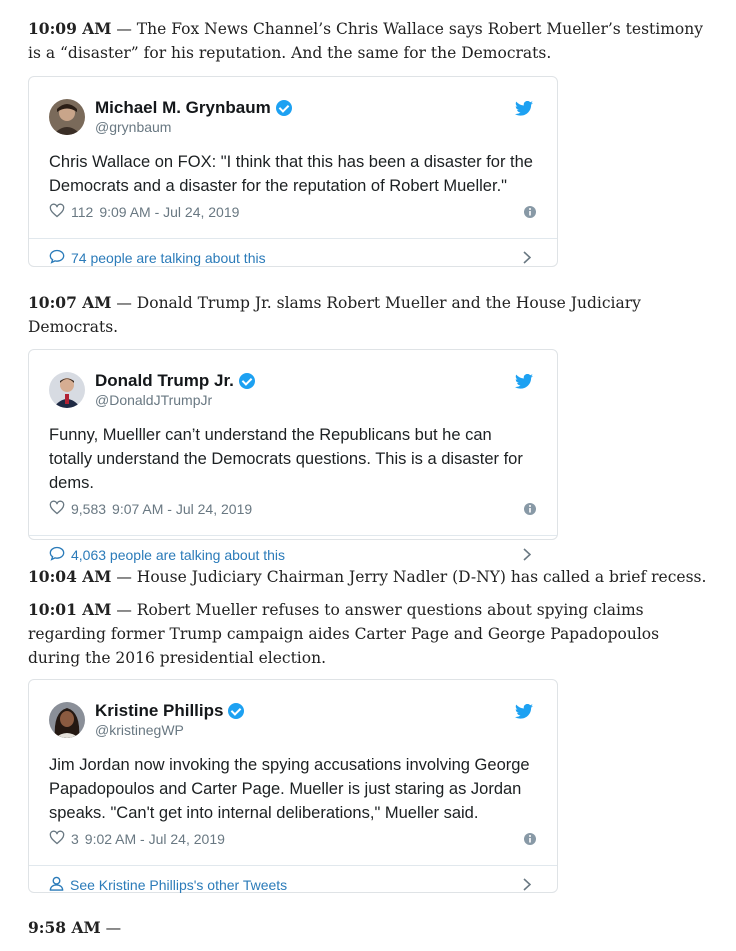 The height and width of the screenshot is (951, 736). Describe the element at coordinates (183, 107) in the screenshot. I see `author-name: Michael M. Grynbaum` at that location.